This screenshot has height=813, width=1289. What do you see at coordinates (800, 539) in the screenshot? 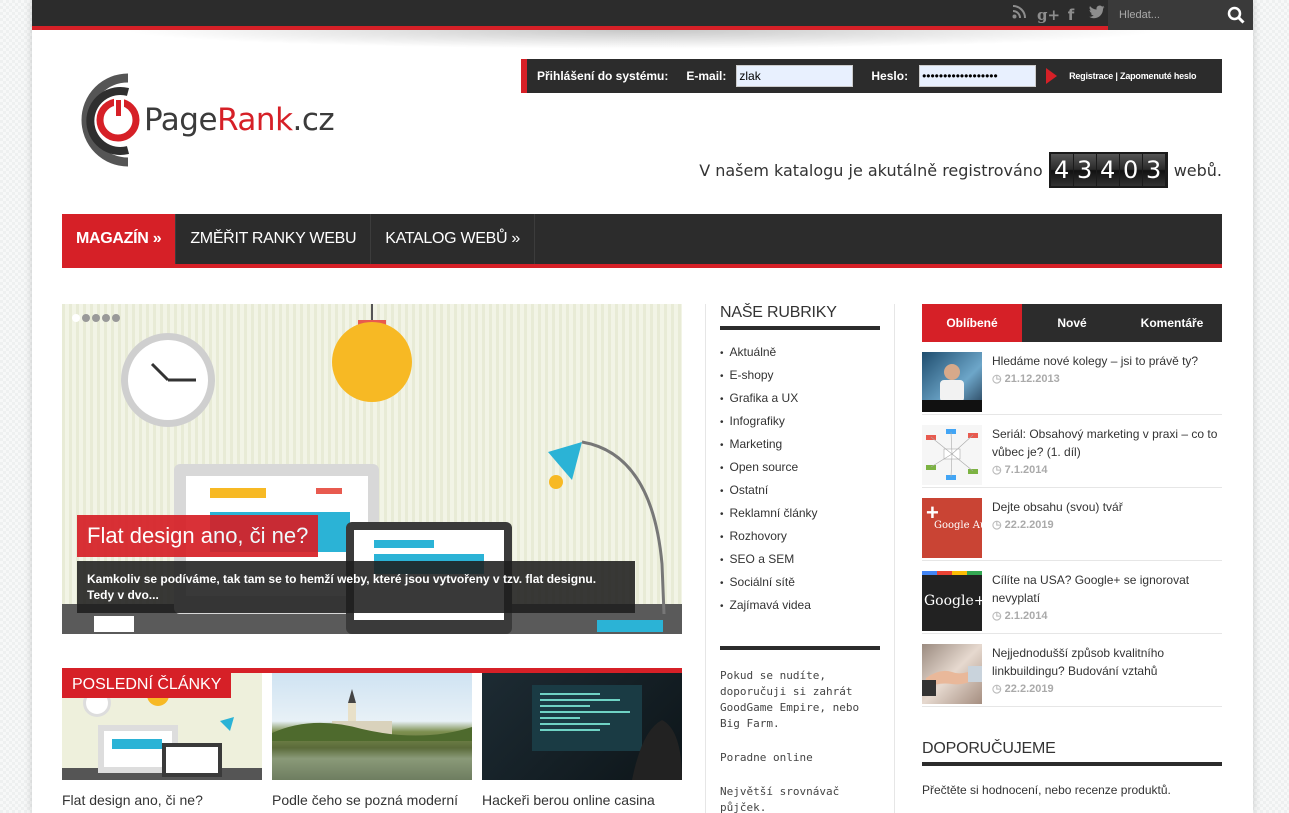
I see `category-item: Rozhovory` at bounding box center [800, 539].